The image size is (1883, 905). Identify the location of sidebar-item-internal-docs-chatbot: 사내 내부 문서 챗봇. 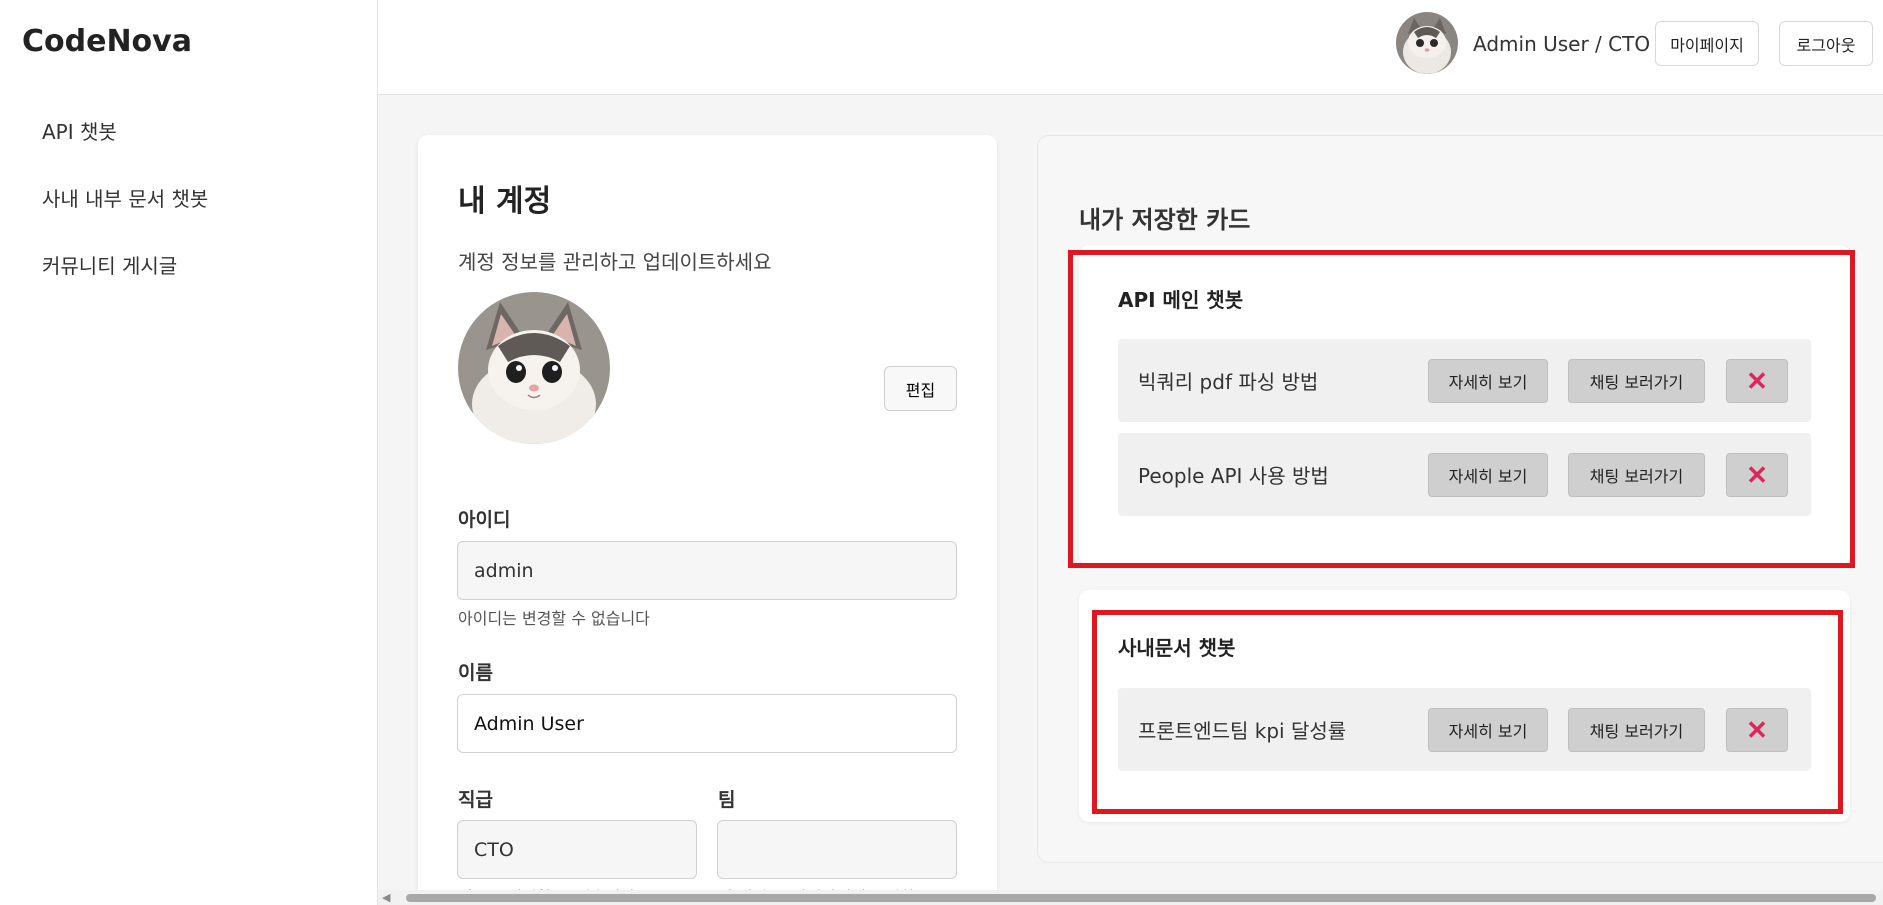
(125, 197).